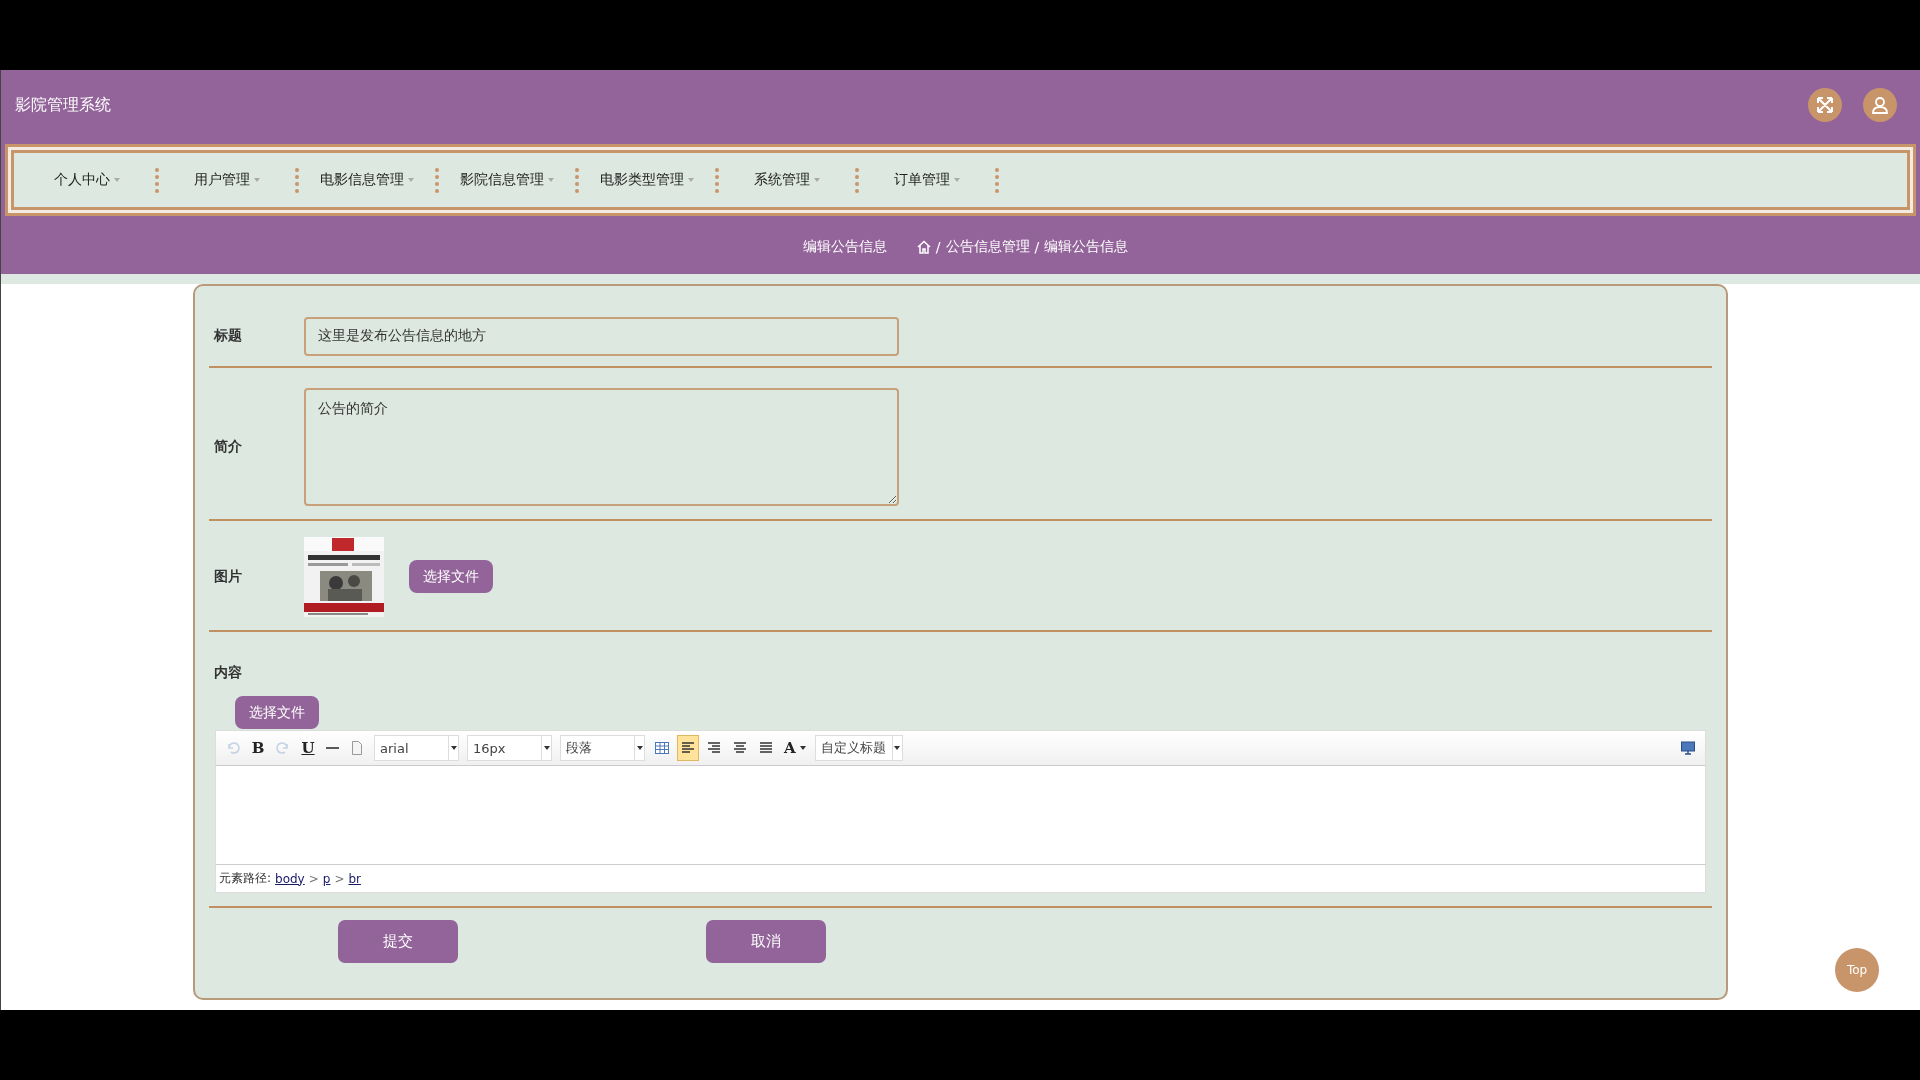 This screenshot has height=1080, width=1920. What do you see at coordinates (245, 878) in the screenshot?
I see `path-label: 元素路径:` at bounding box center [245, 878].